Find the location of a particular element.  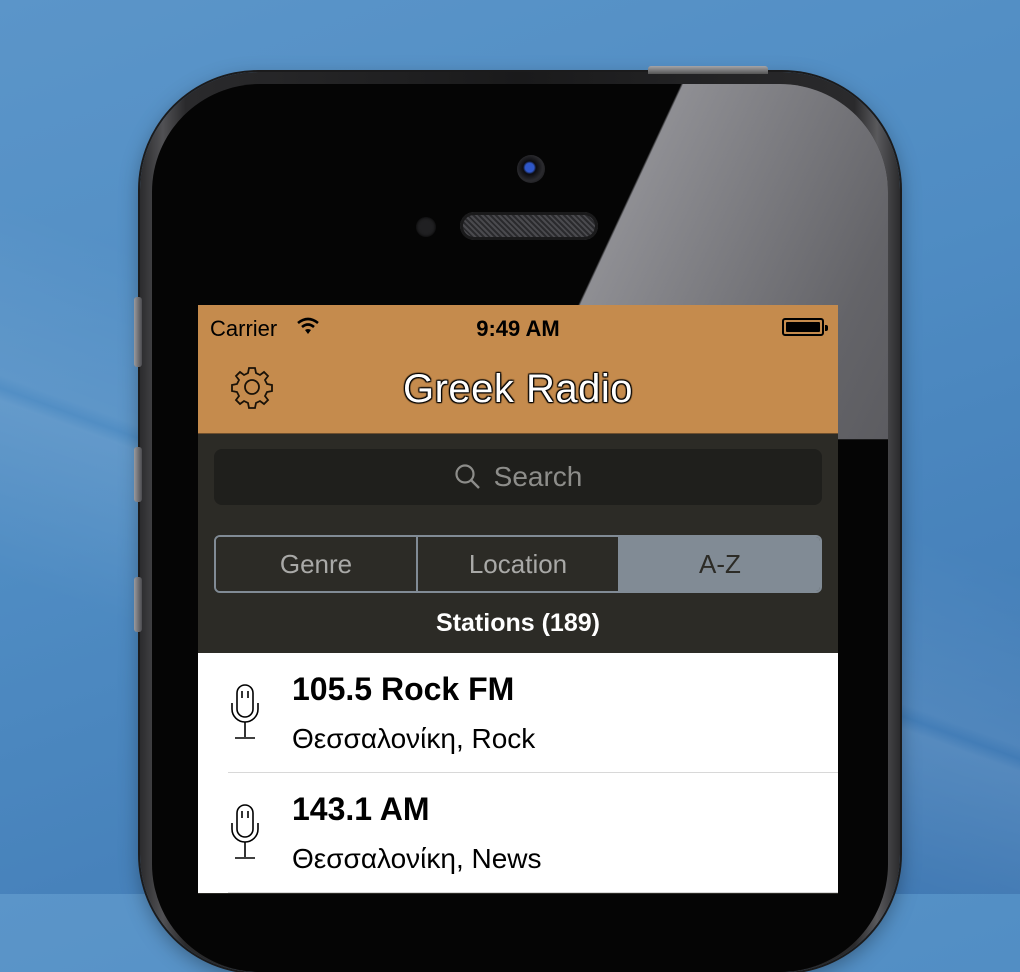

station-row: 143.1 AM Θεσσαλονίκη, News is located at coordinates (518, 833).